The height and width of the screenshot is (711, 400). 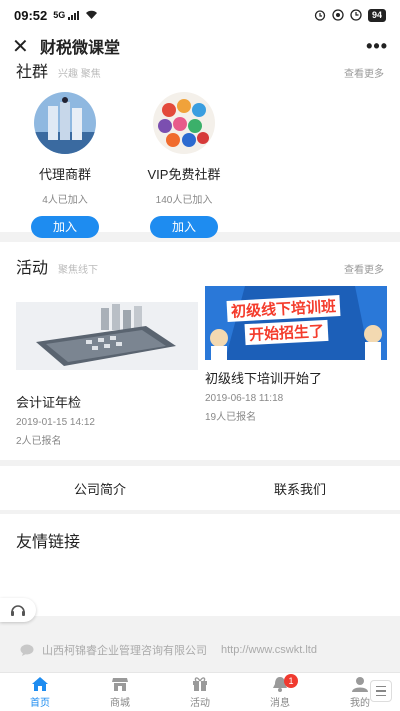 What do you see at coordinates (200, 15) in the screenshot?
I see `status-bar: 09:52 5G 94` at bounding box center [200, 15].